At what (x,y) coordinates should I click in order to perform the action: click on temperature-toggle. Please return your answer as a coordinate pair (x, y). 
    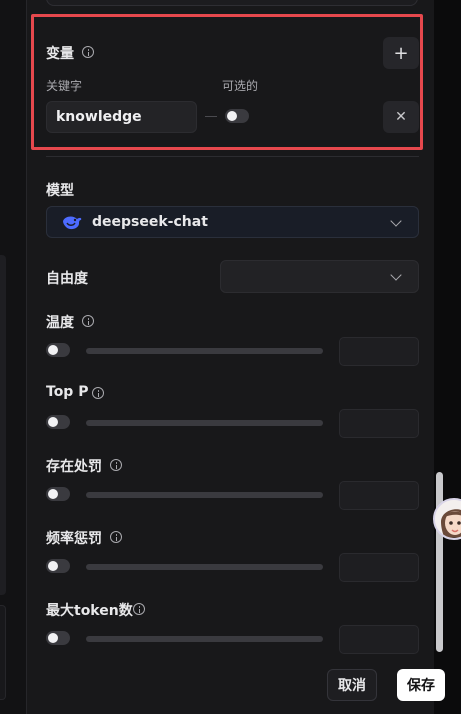
    Looking at the image, I should click on (58, 350).